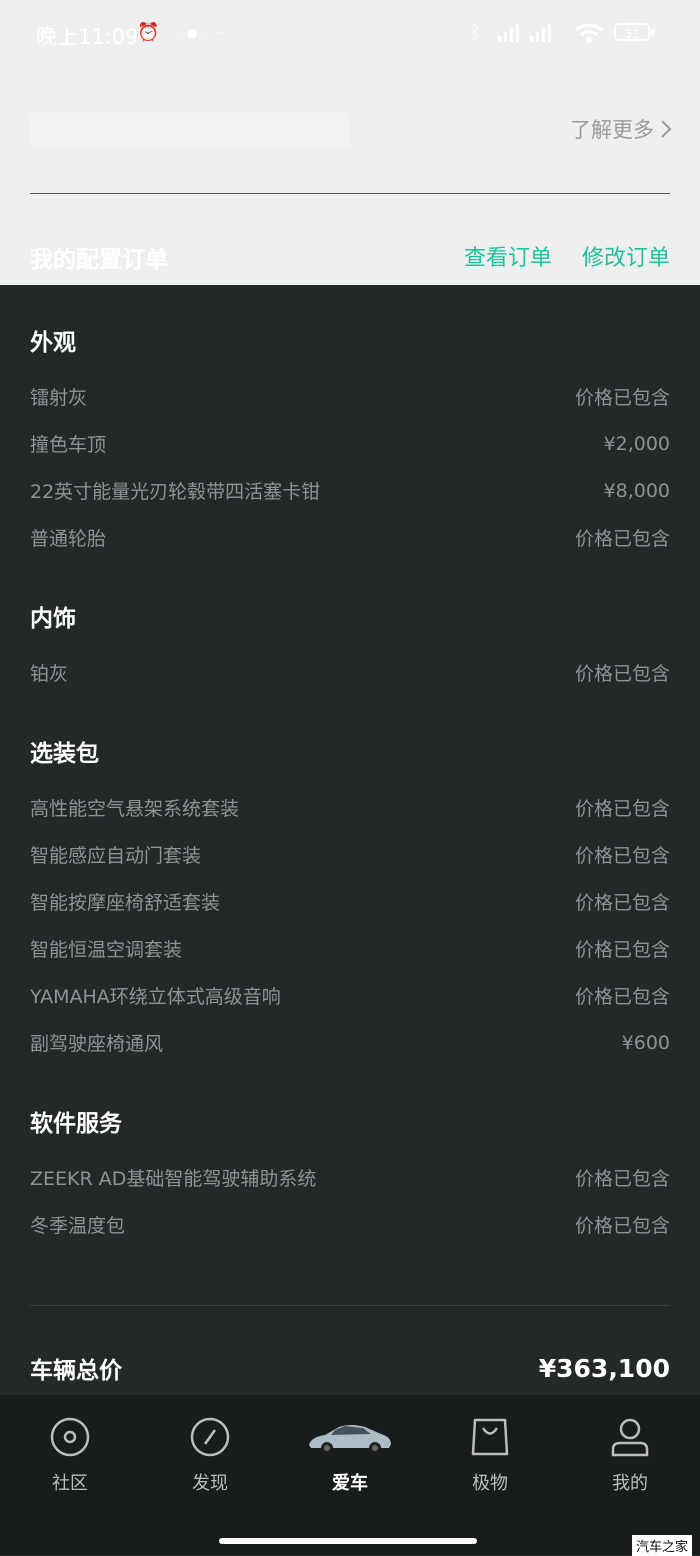  What do you see at coordinates (350, 1437) in the screenshot?
I see `car-icon` at bounding box center [350, 1437].